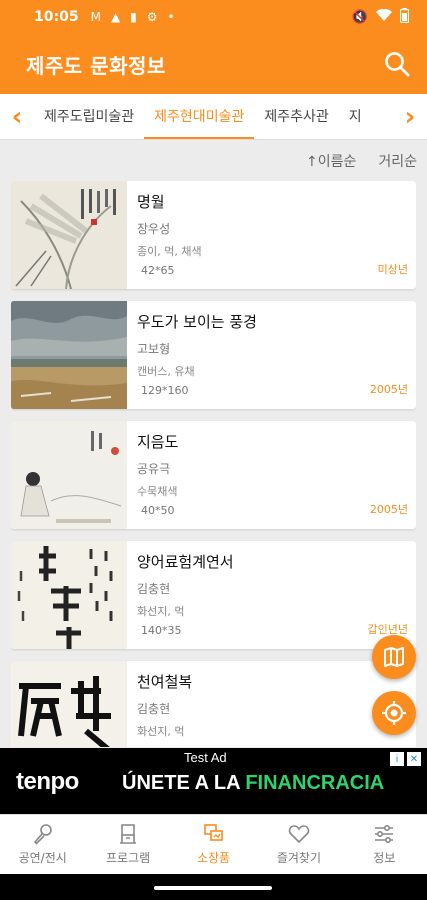 This screenshot has height=900, width=427. What do you see at coordinates (169, 251) in the screenshot?
I see `artwork-material: 종이, 먹, 채색` at bounding box center [169, 251].